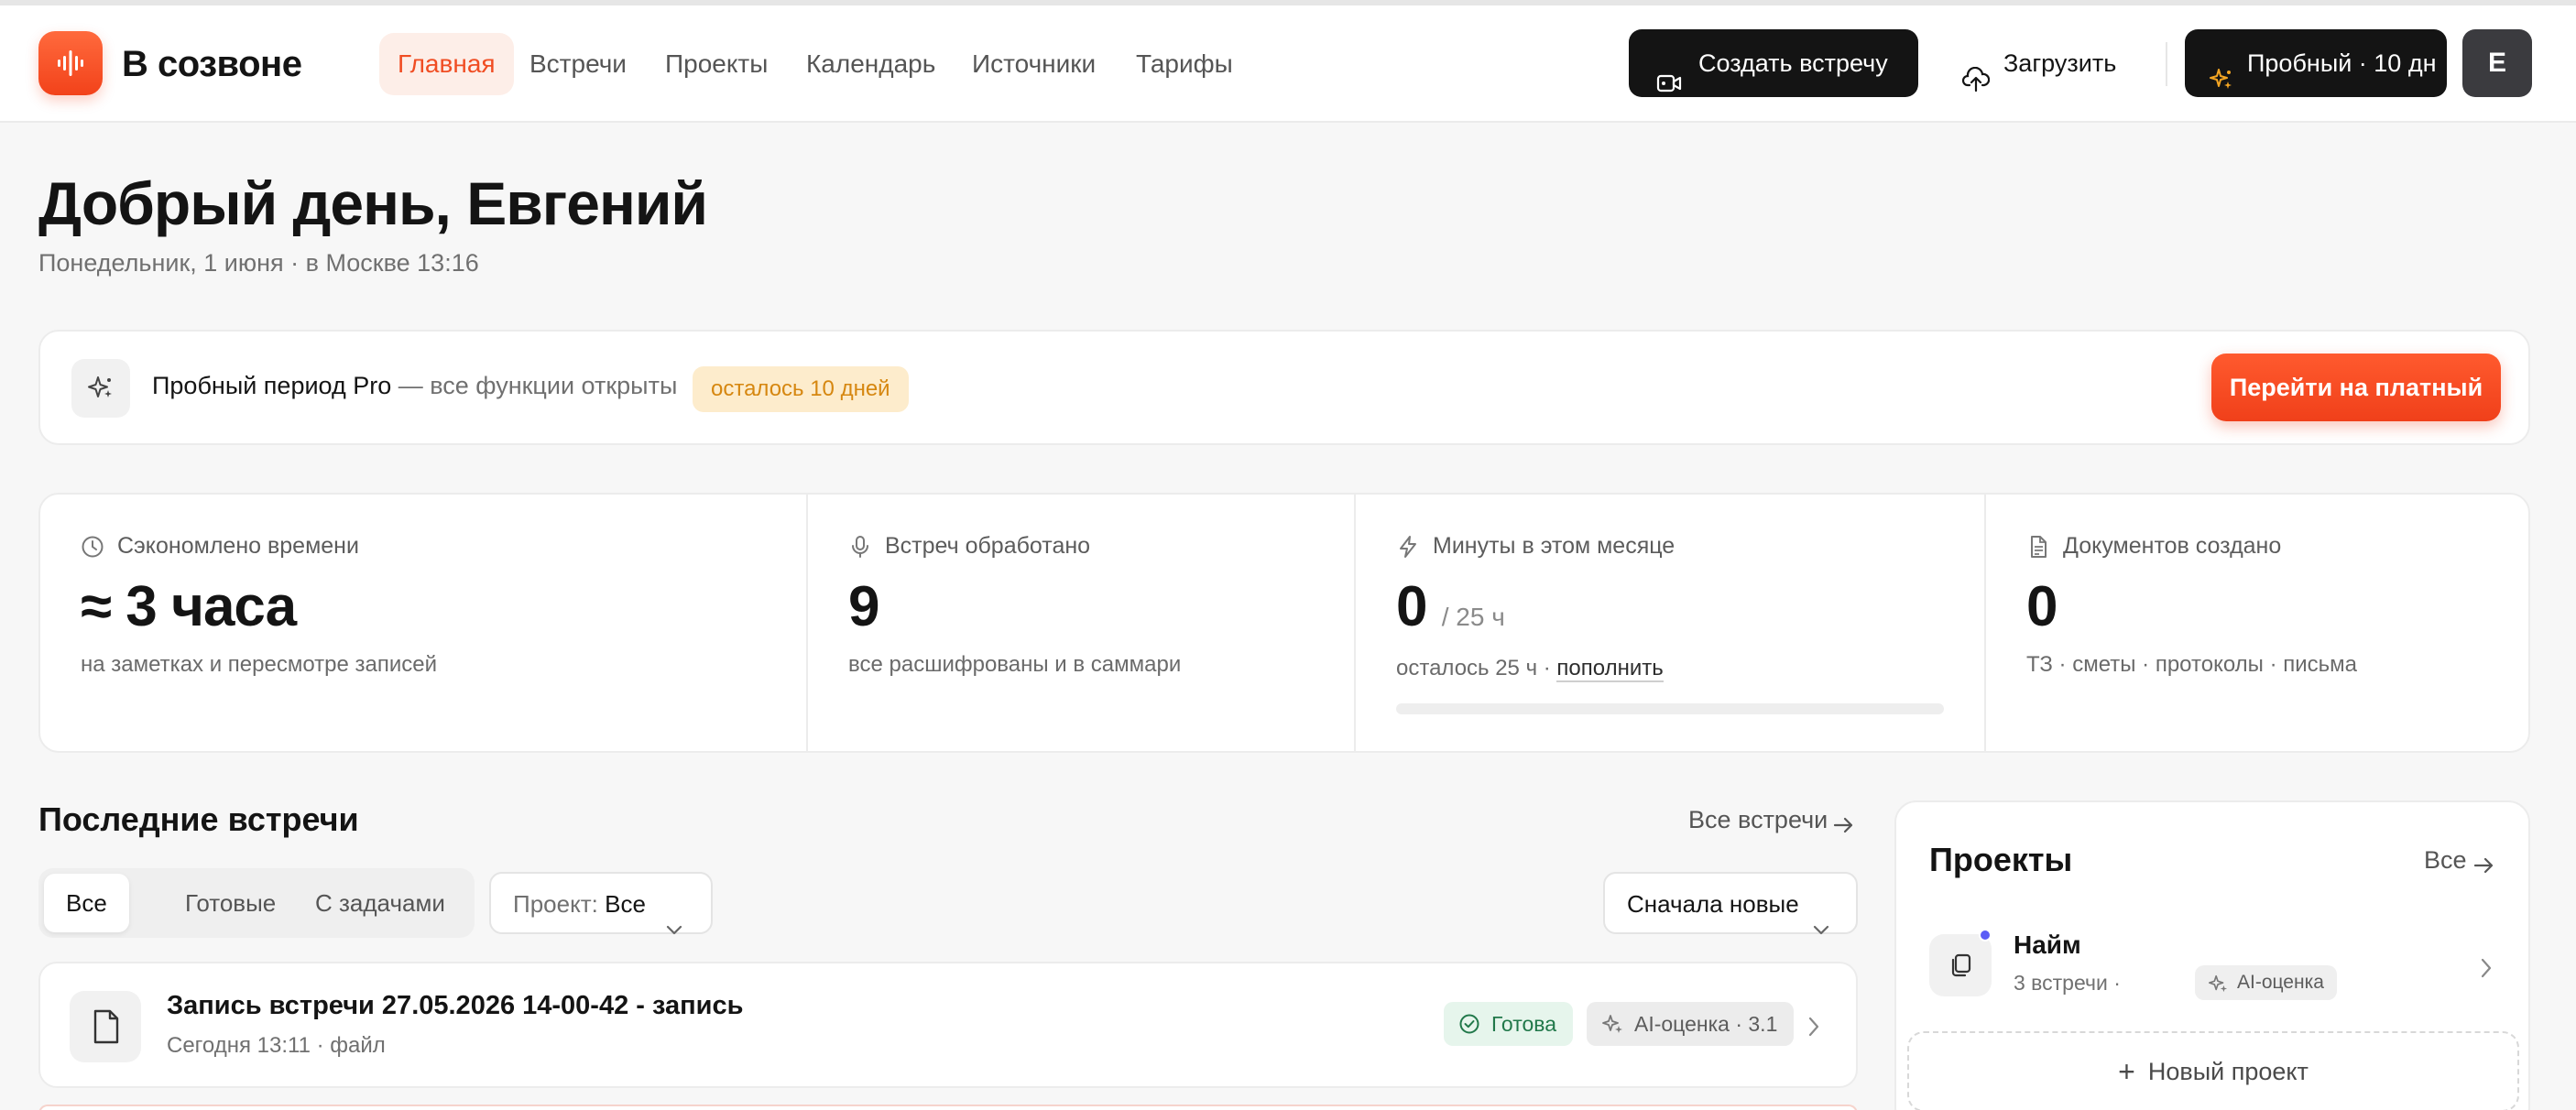 The width and height of the screenshot is (2576, 1110). I want to click on stat-unit: / 25 ч, so click(1473, 617).